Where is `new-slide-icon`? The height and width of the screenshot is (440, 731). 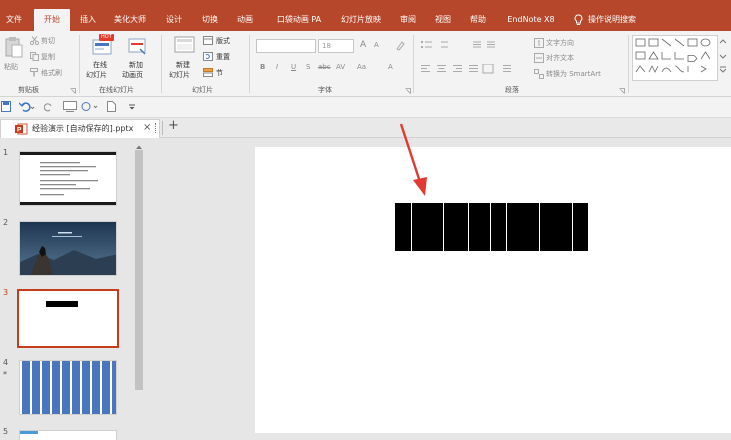 new-slide-icon is located at coordinates (185, 47).